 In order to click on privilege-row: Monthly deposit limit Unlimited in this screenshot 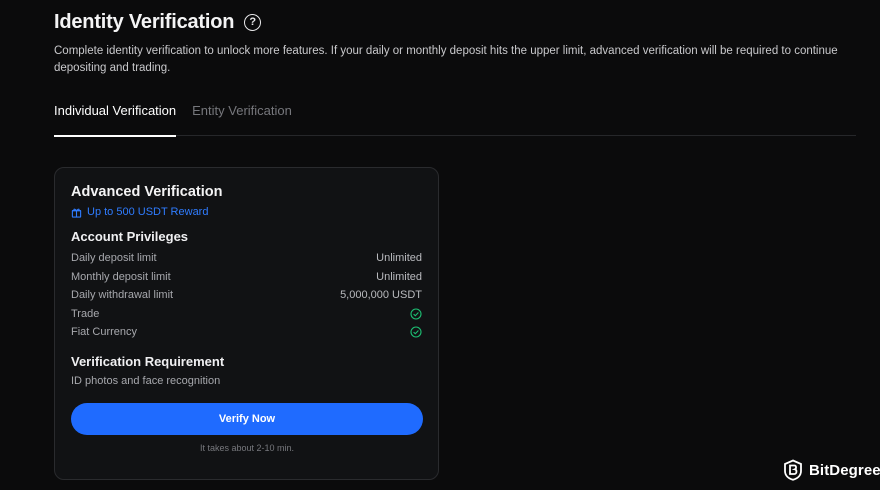, I will do `click(246, 277)`.